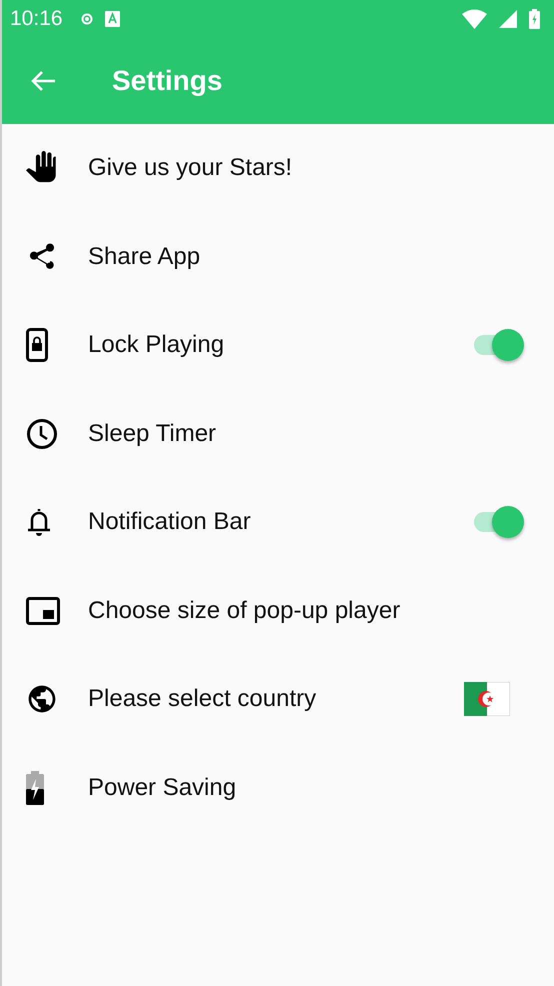  Describe the element at coordinates (35, 787) in the screenshot. I see `battery-saver-icon` at that location.